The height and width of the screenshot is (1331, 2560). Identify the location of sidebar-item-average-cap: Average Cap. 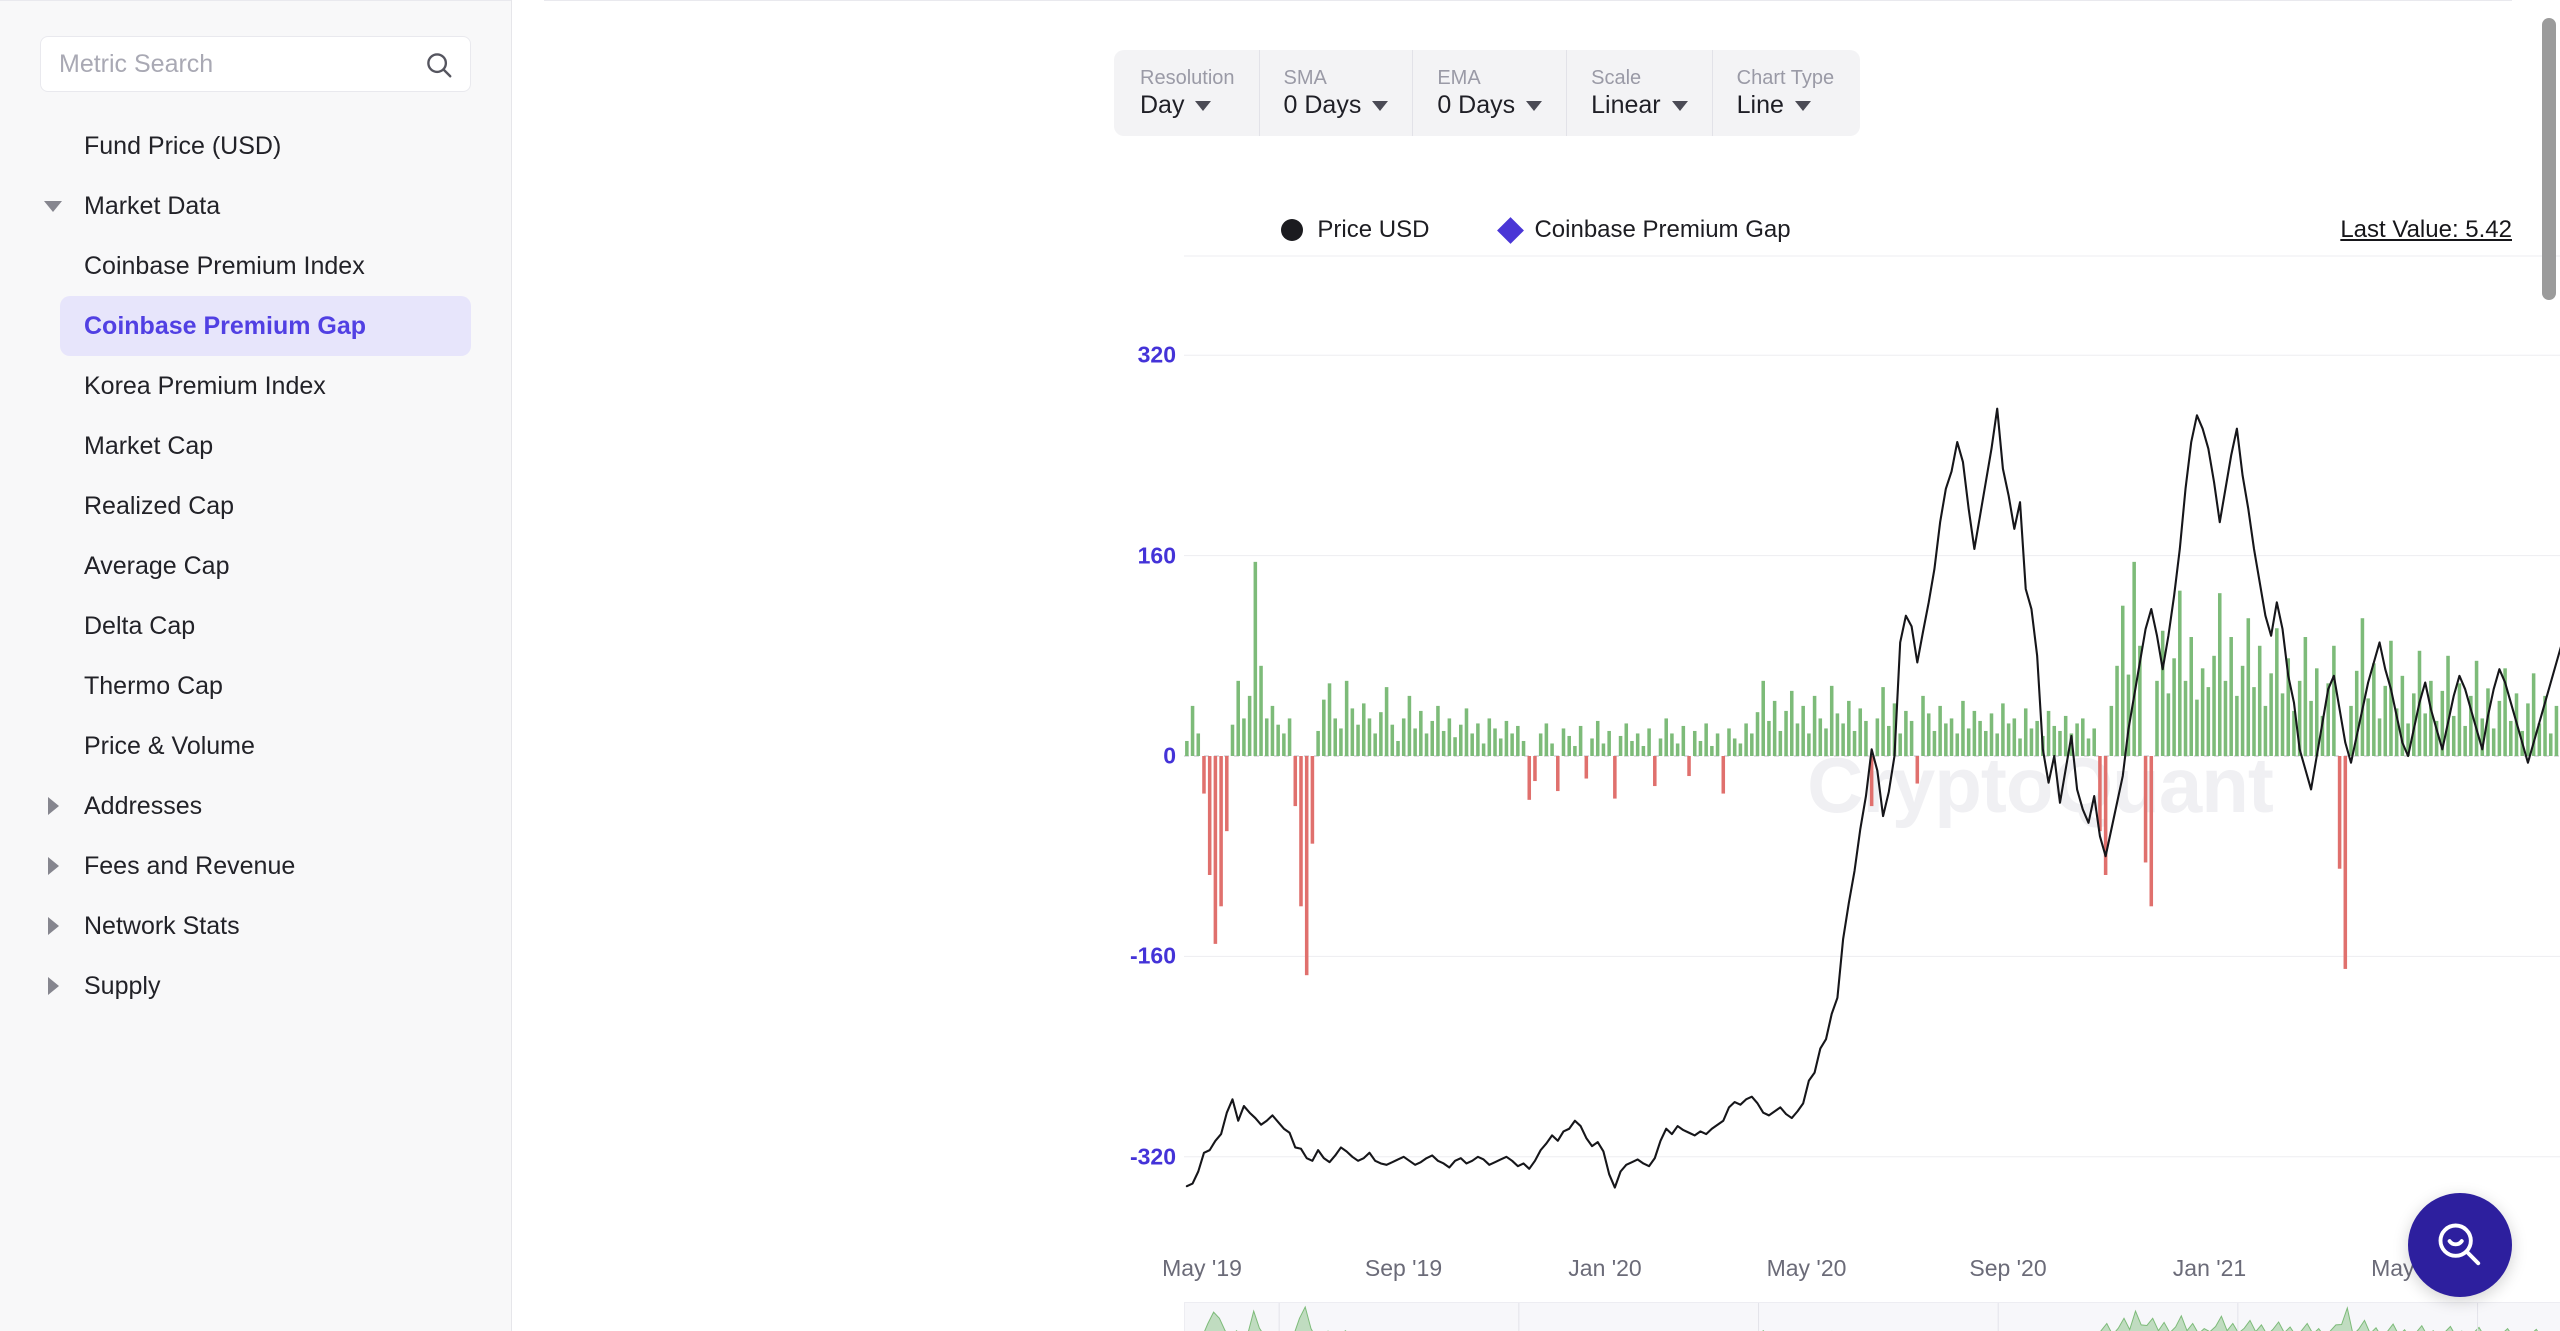
(255, 566).